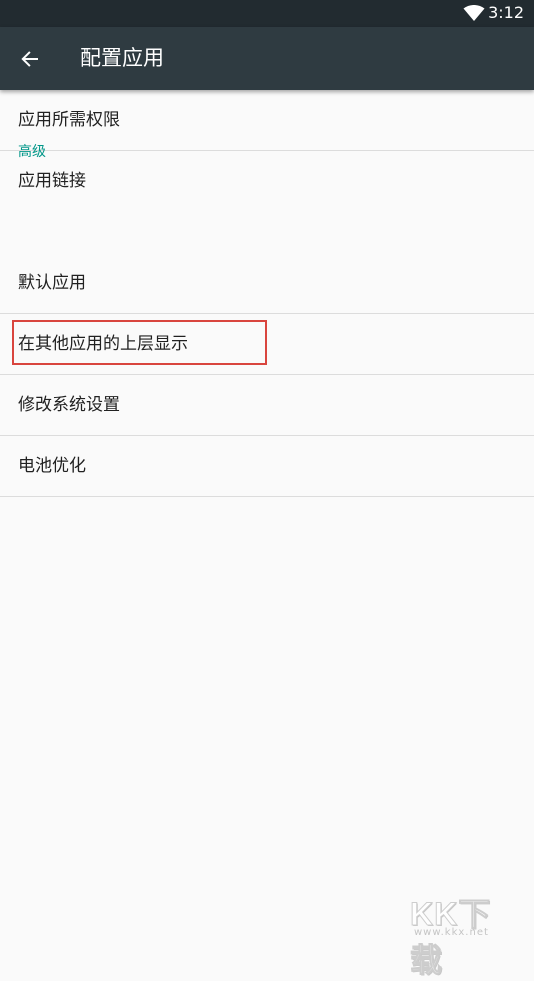 The height and width of the screenshot is (981, 534). I want to click on wifi-icon, so click(474, 13).